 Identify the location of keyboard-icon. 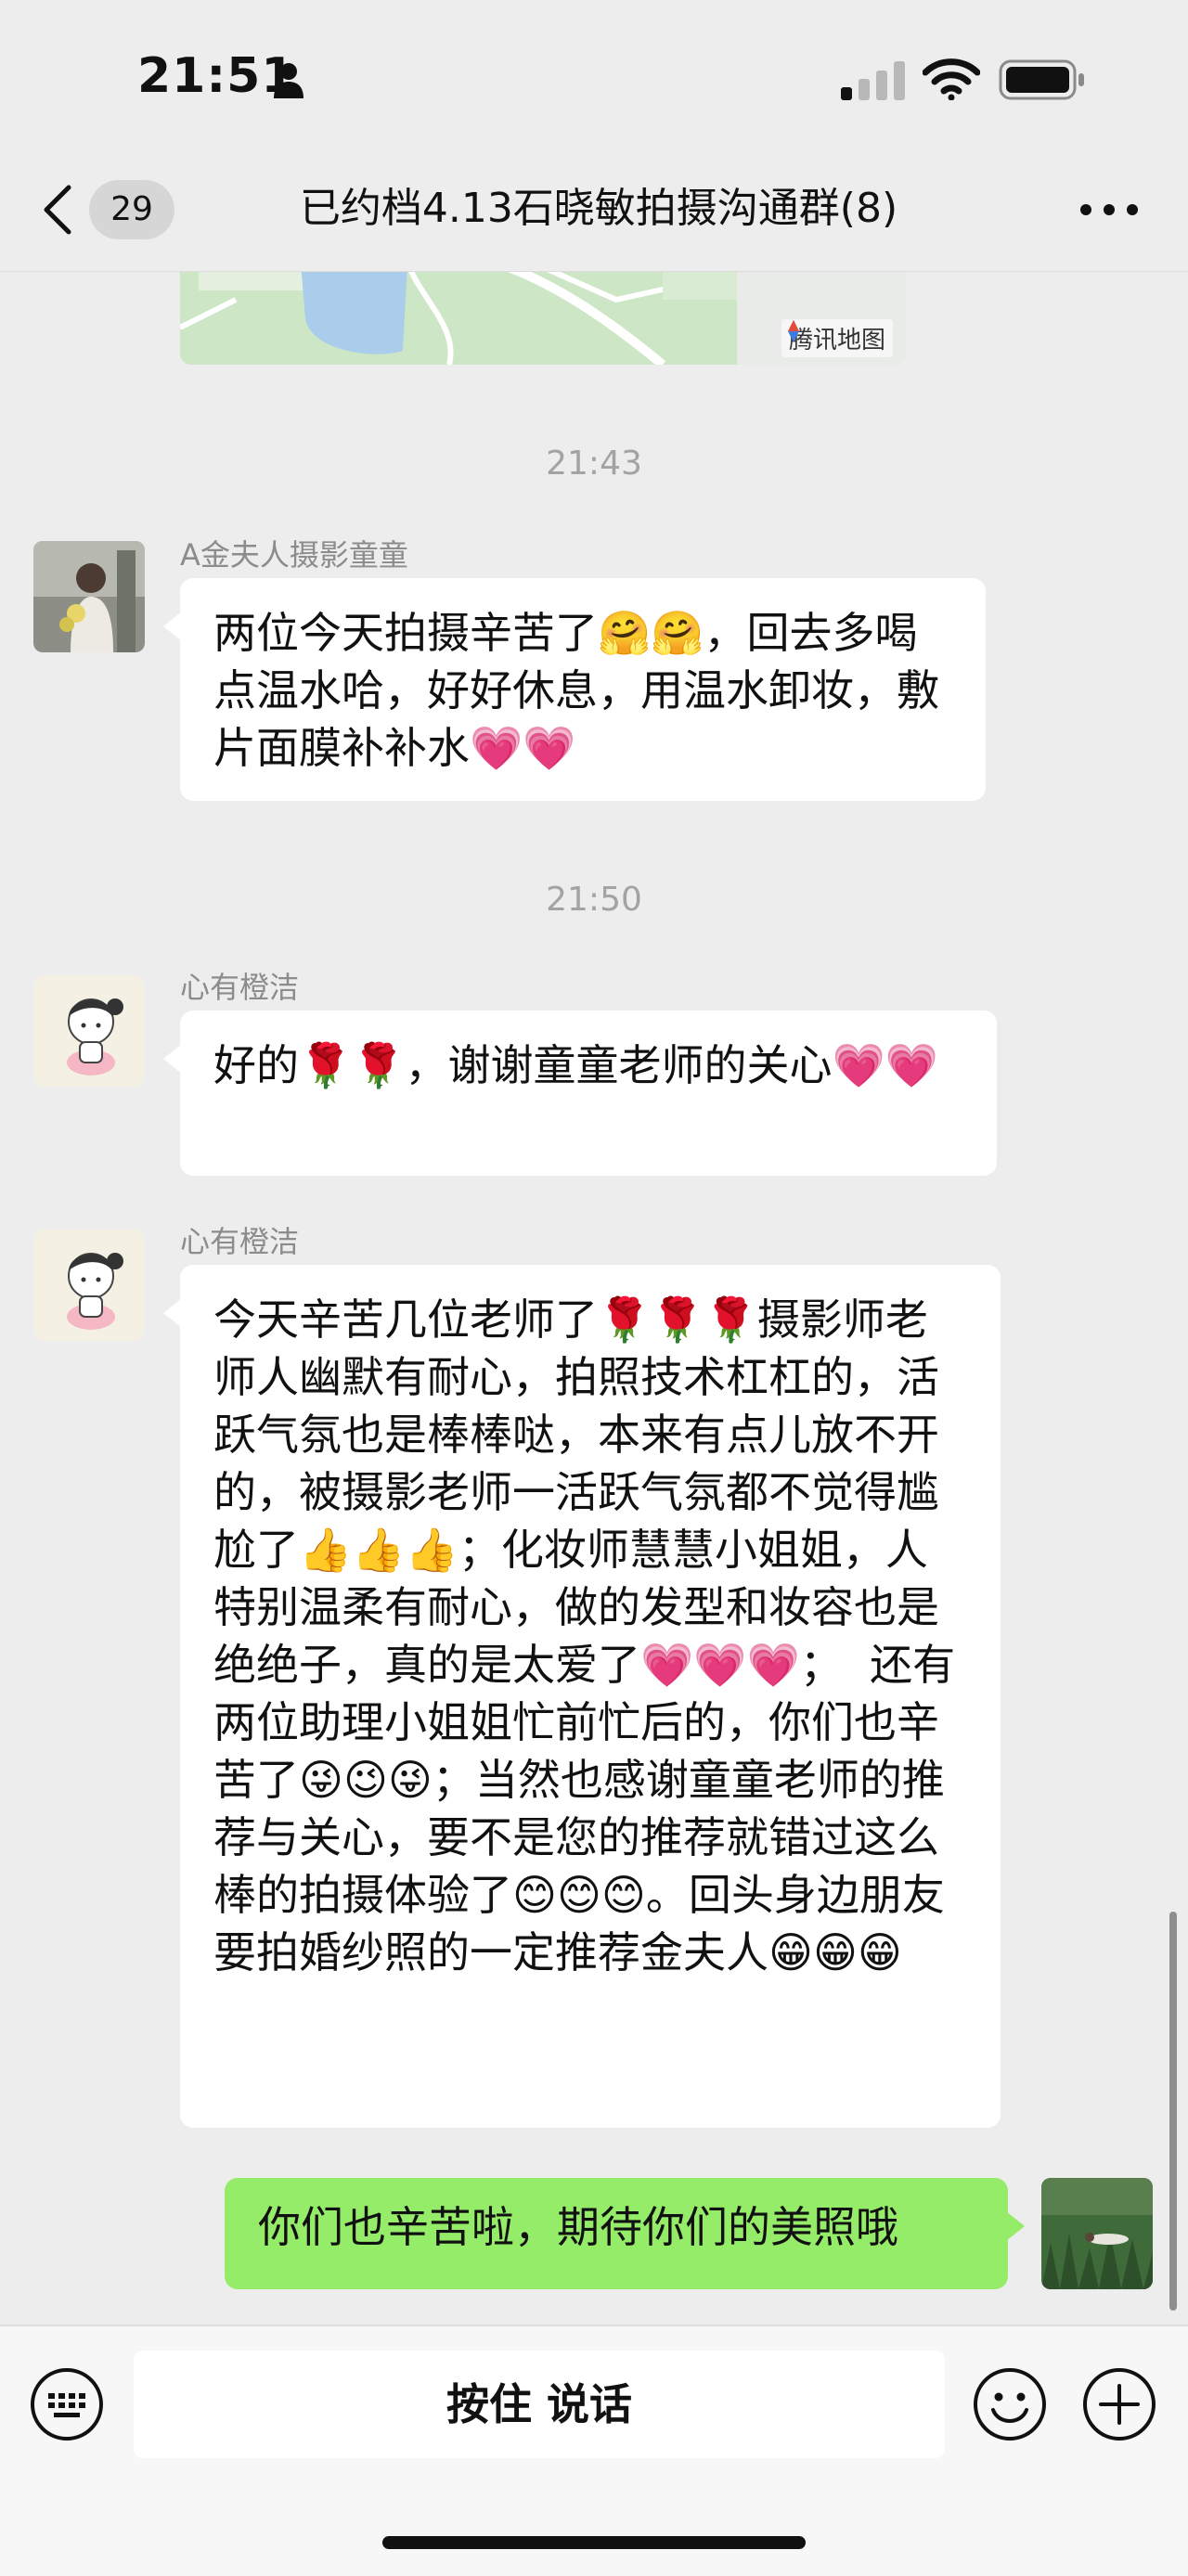
(67, 2404).